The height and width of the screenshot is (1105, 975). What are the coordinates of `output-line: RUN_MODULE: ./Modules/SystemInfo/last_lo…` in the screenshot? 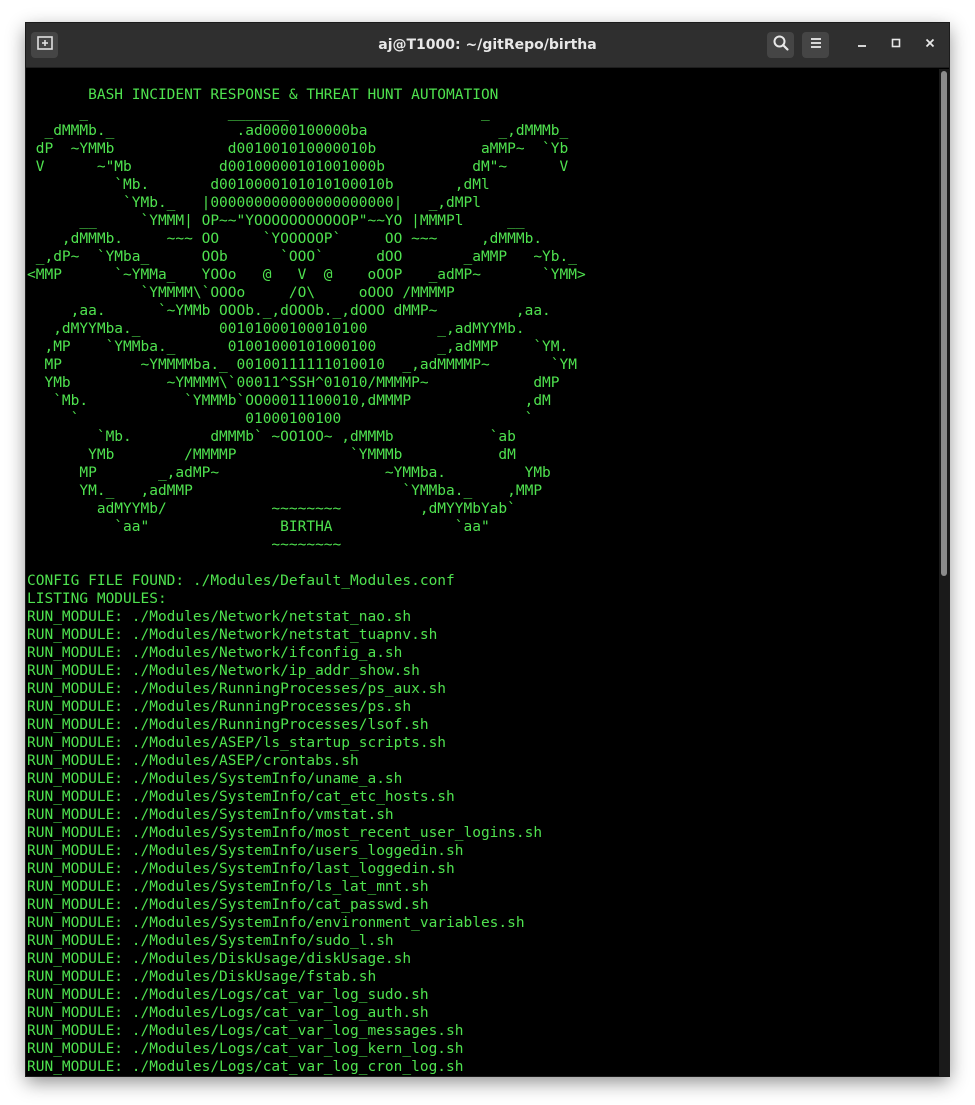 It's located at (241, 869).